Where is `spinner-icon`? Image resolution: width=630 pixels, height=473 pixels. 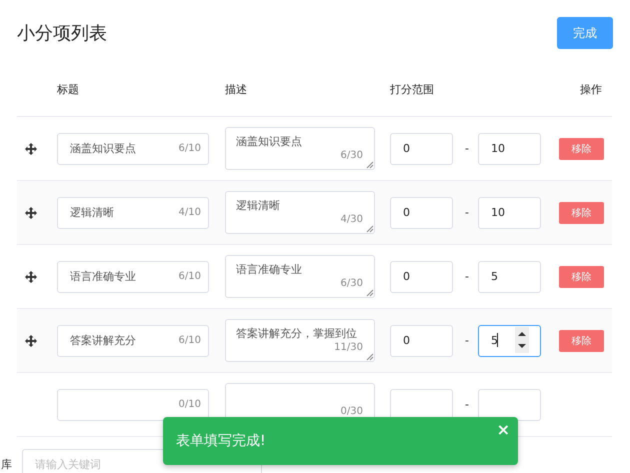
spinner-icon is located at coordinates (522, 339).